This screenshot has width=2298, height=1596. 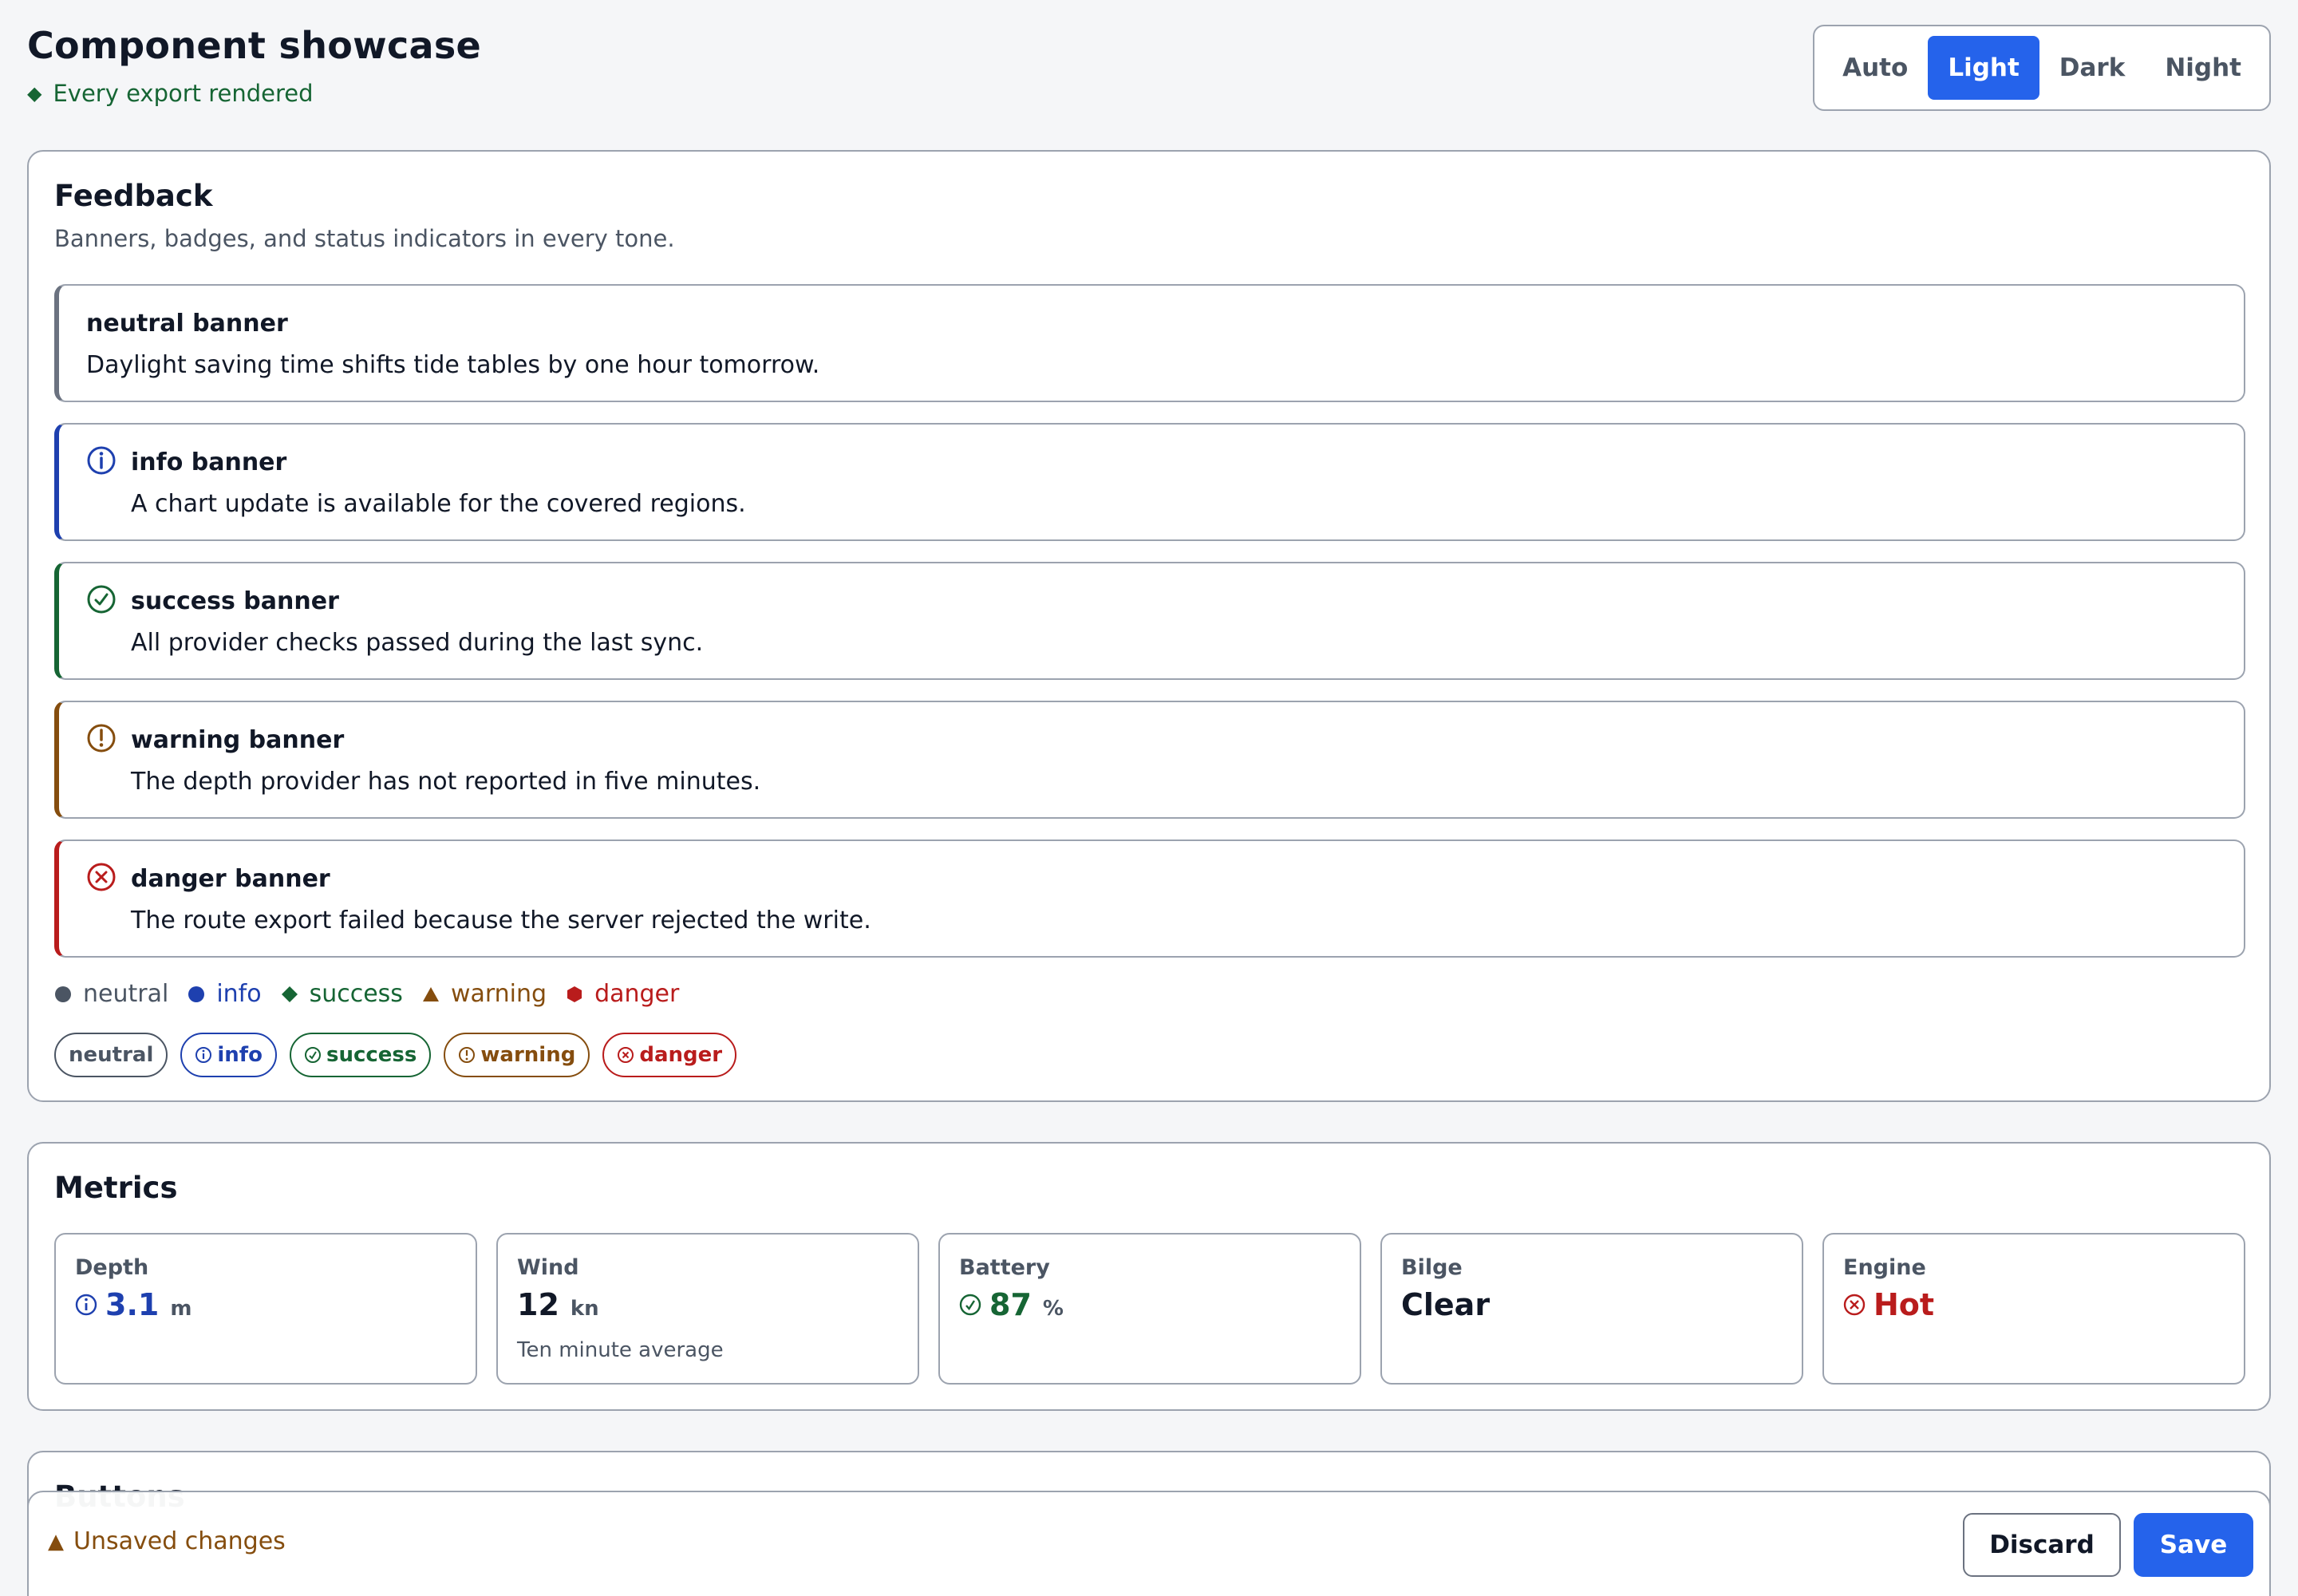 What do you see at coordinates (361, 1055) in the screenshot?
I see `badge-success: success` at bounding box center [361, 1055].